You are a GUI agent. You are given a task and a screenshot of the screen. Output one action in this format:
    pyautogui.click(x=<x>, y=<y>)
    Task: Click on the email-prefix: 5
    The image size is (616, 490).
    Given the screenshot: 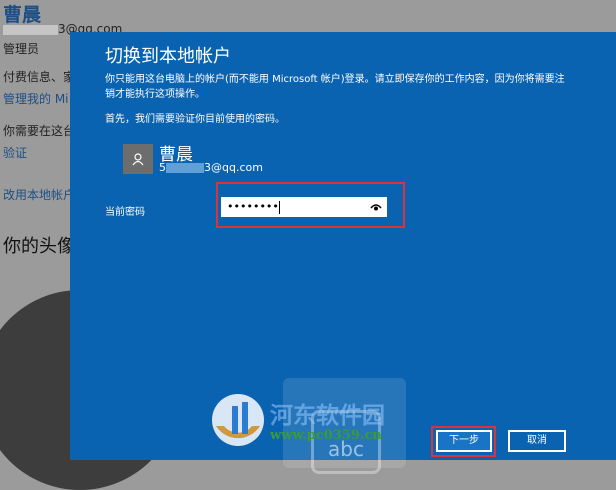 What is the action you would take?
    pyautogui.click(x=162, y=167)
    